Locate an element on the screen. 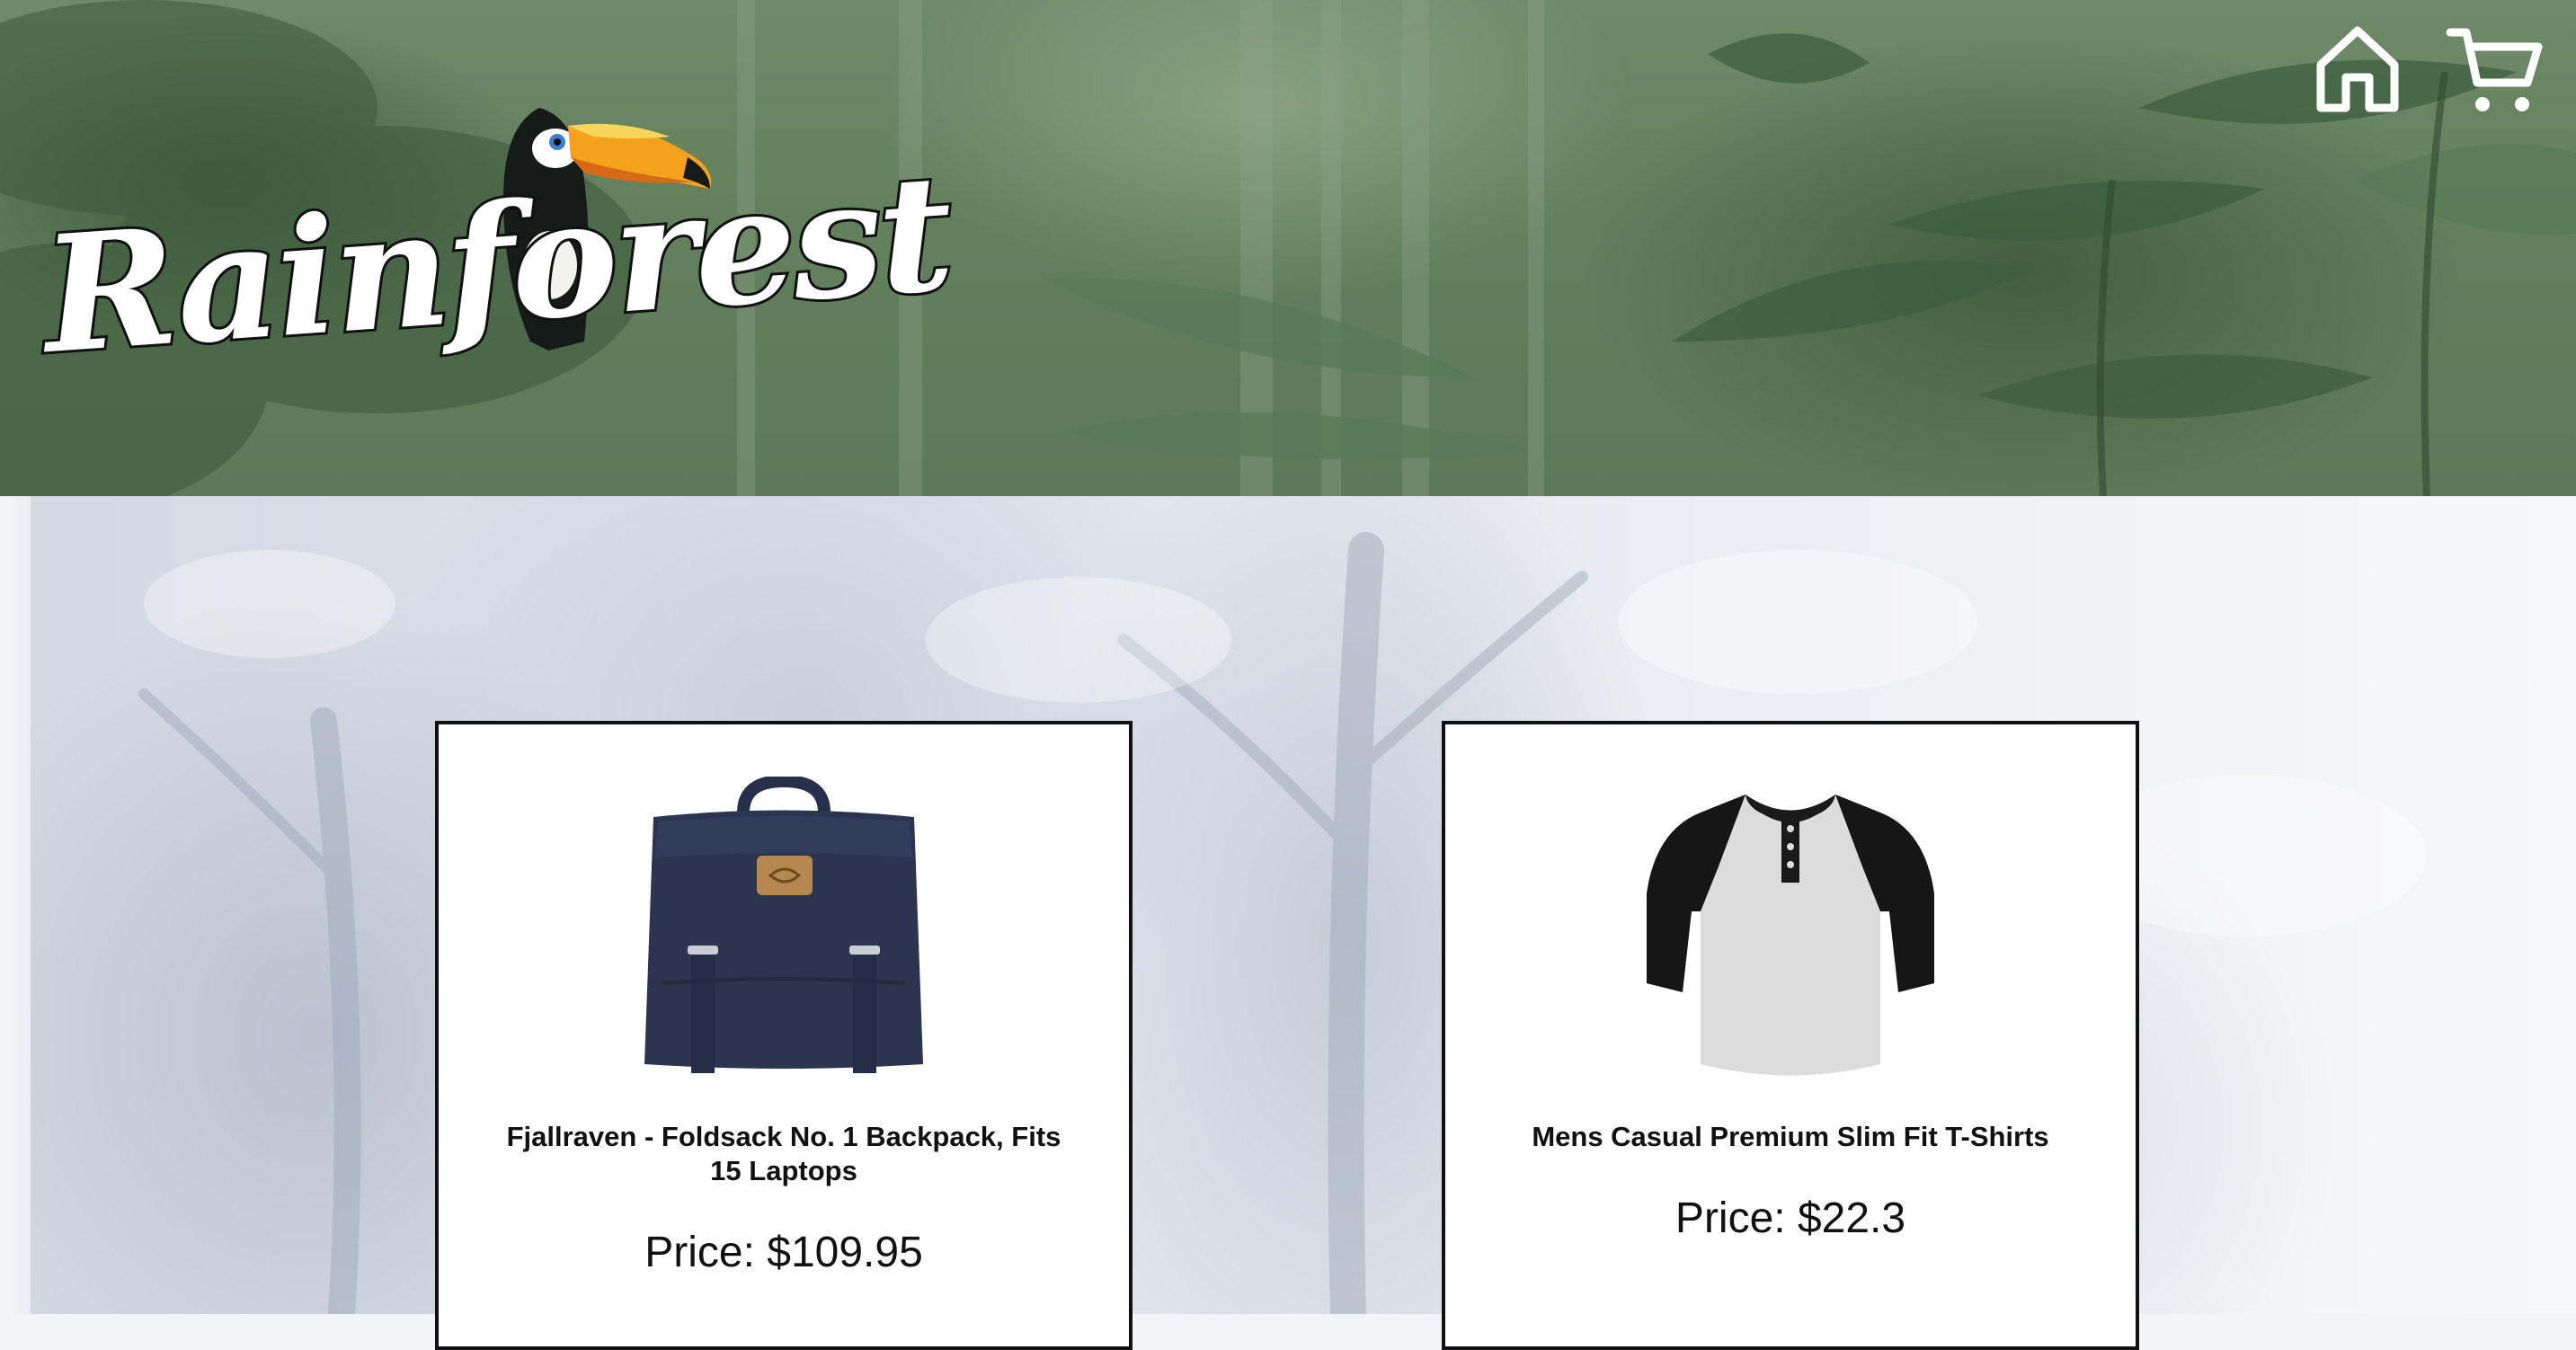 This screenshot has width=2576, height=1350. home-icon is located at coordinates (2357, 69).